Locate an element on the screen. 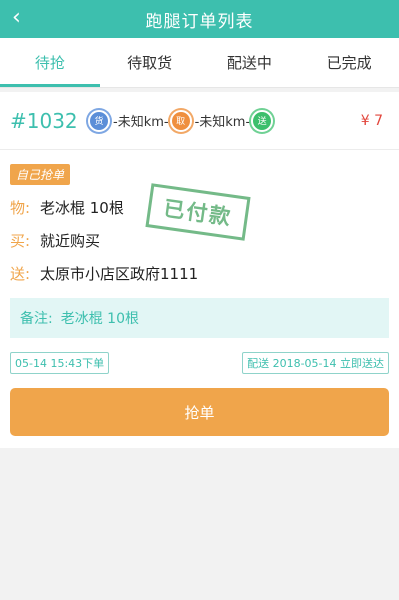 The height and width of the screenshot is (600, 399). self-grab-badge: 自己抢单 is located at coordinates (40, 174).